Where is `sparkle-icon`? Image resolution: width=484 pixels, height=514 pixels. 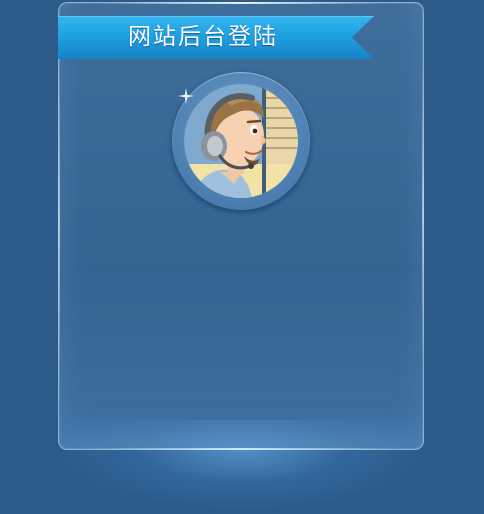
sparkle-icon is located at coordinates (186, 96).